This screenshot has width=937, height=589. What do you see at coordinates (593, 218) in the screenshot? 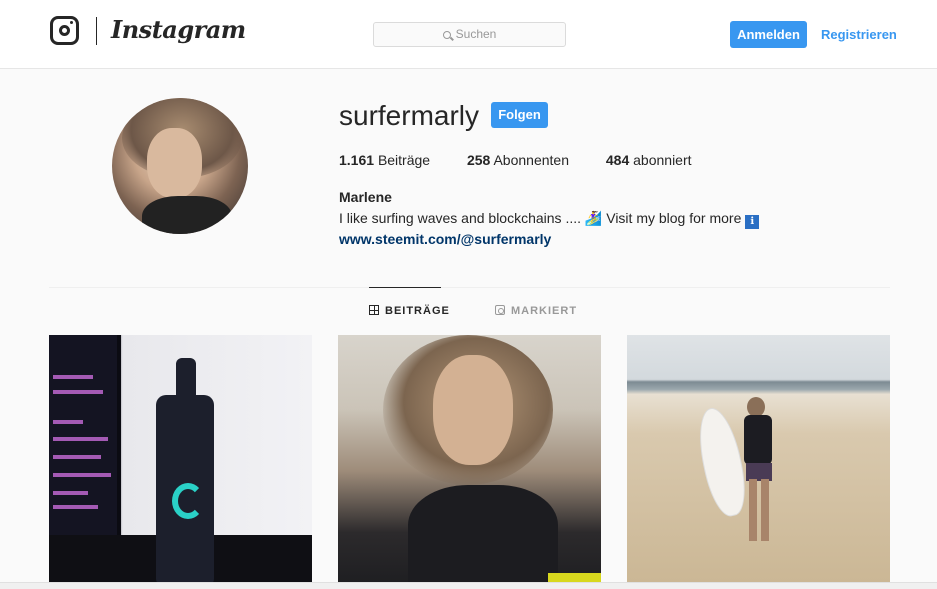
I see `surfer-emoji-icon: 🏄‍♀️` at bounding box center [593, 218].